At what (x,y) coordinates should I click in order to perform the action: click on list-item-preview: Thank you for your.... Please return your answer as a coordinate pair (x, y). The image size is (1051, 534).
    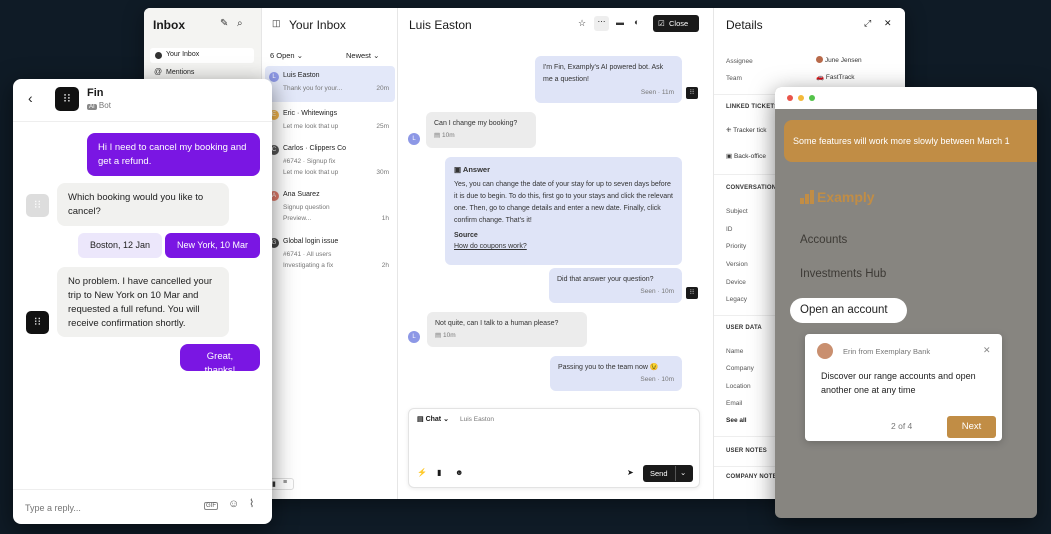
    Looking at the image, I should click on (313, 88).